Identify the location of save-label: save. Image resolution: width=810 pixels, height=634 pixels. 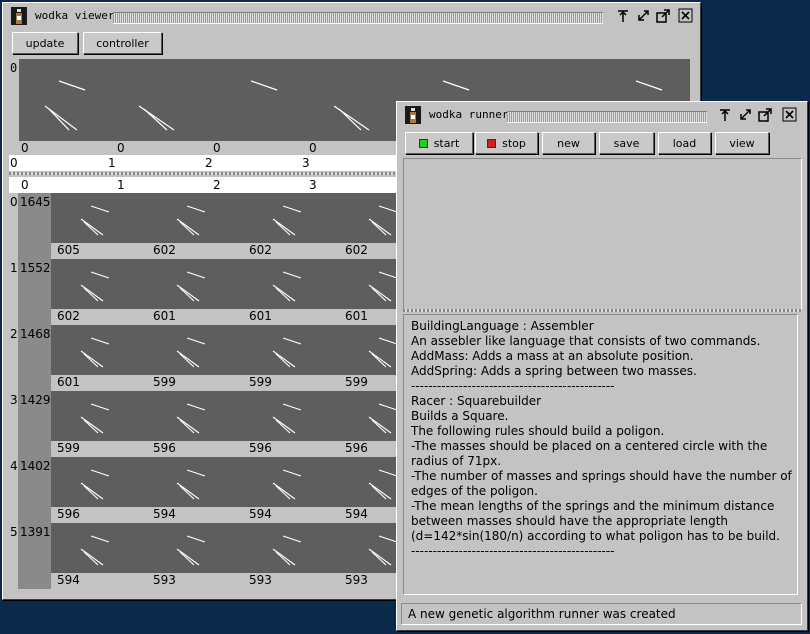
(626, 143).